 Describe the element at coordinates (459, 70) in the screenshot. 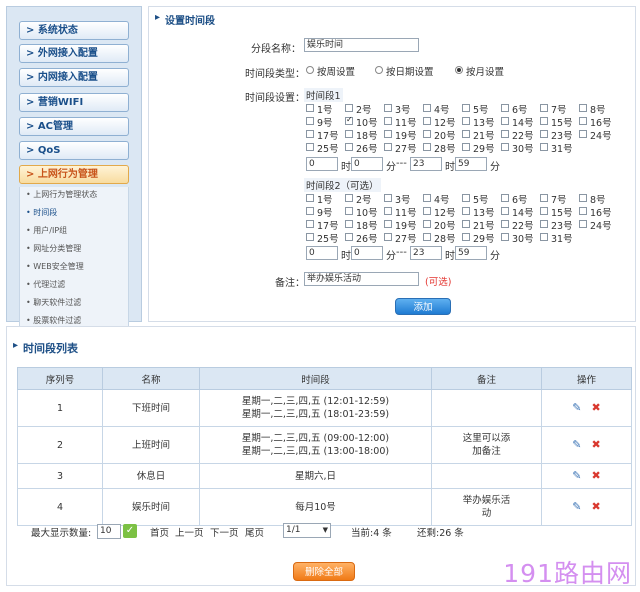

I see `type-radio-month` at that location.